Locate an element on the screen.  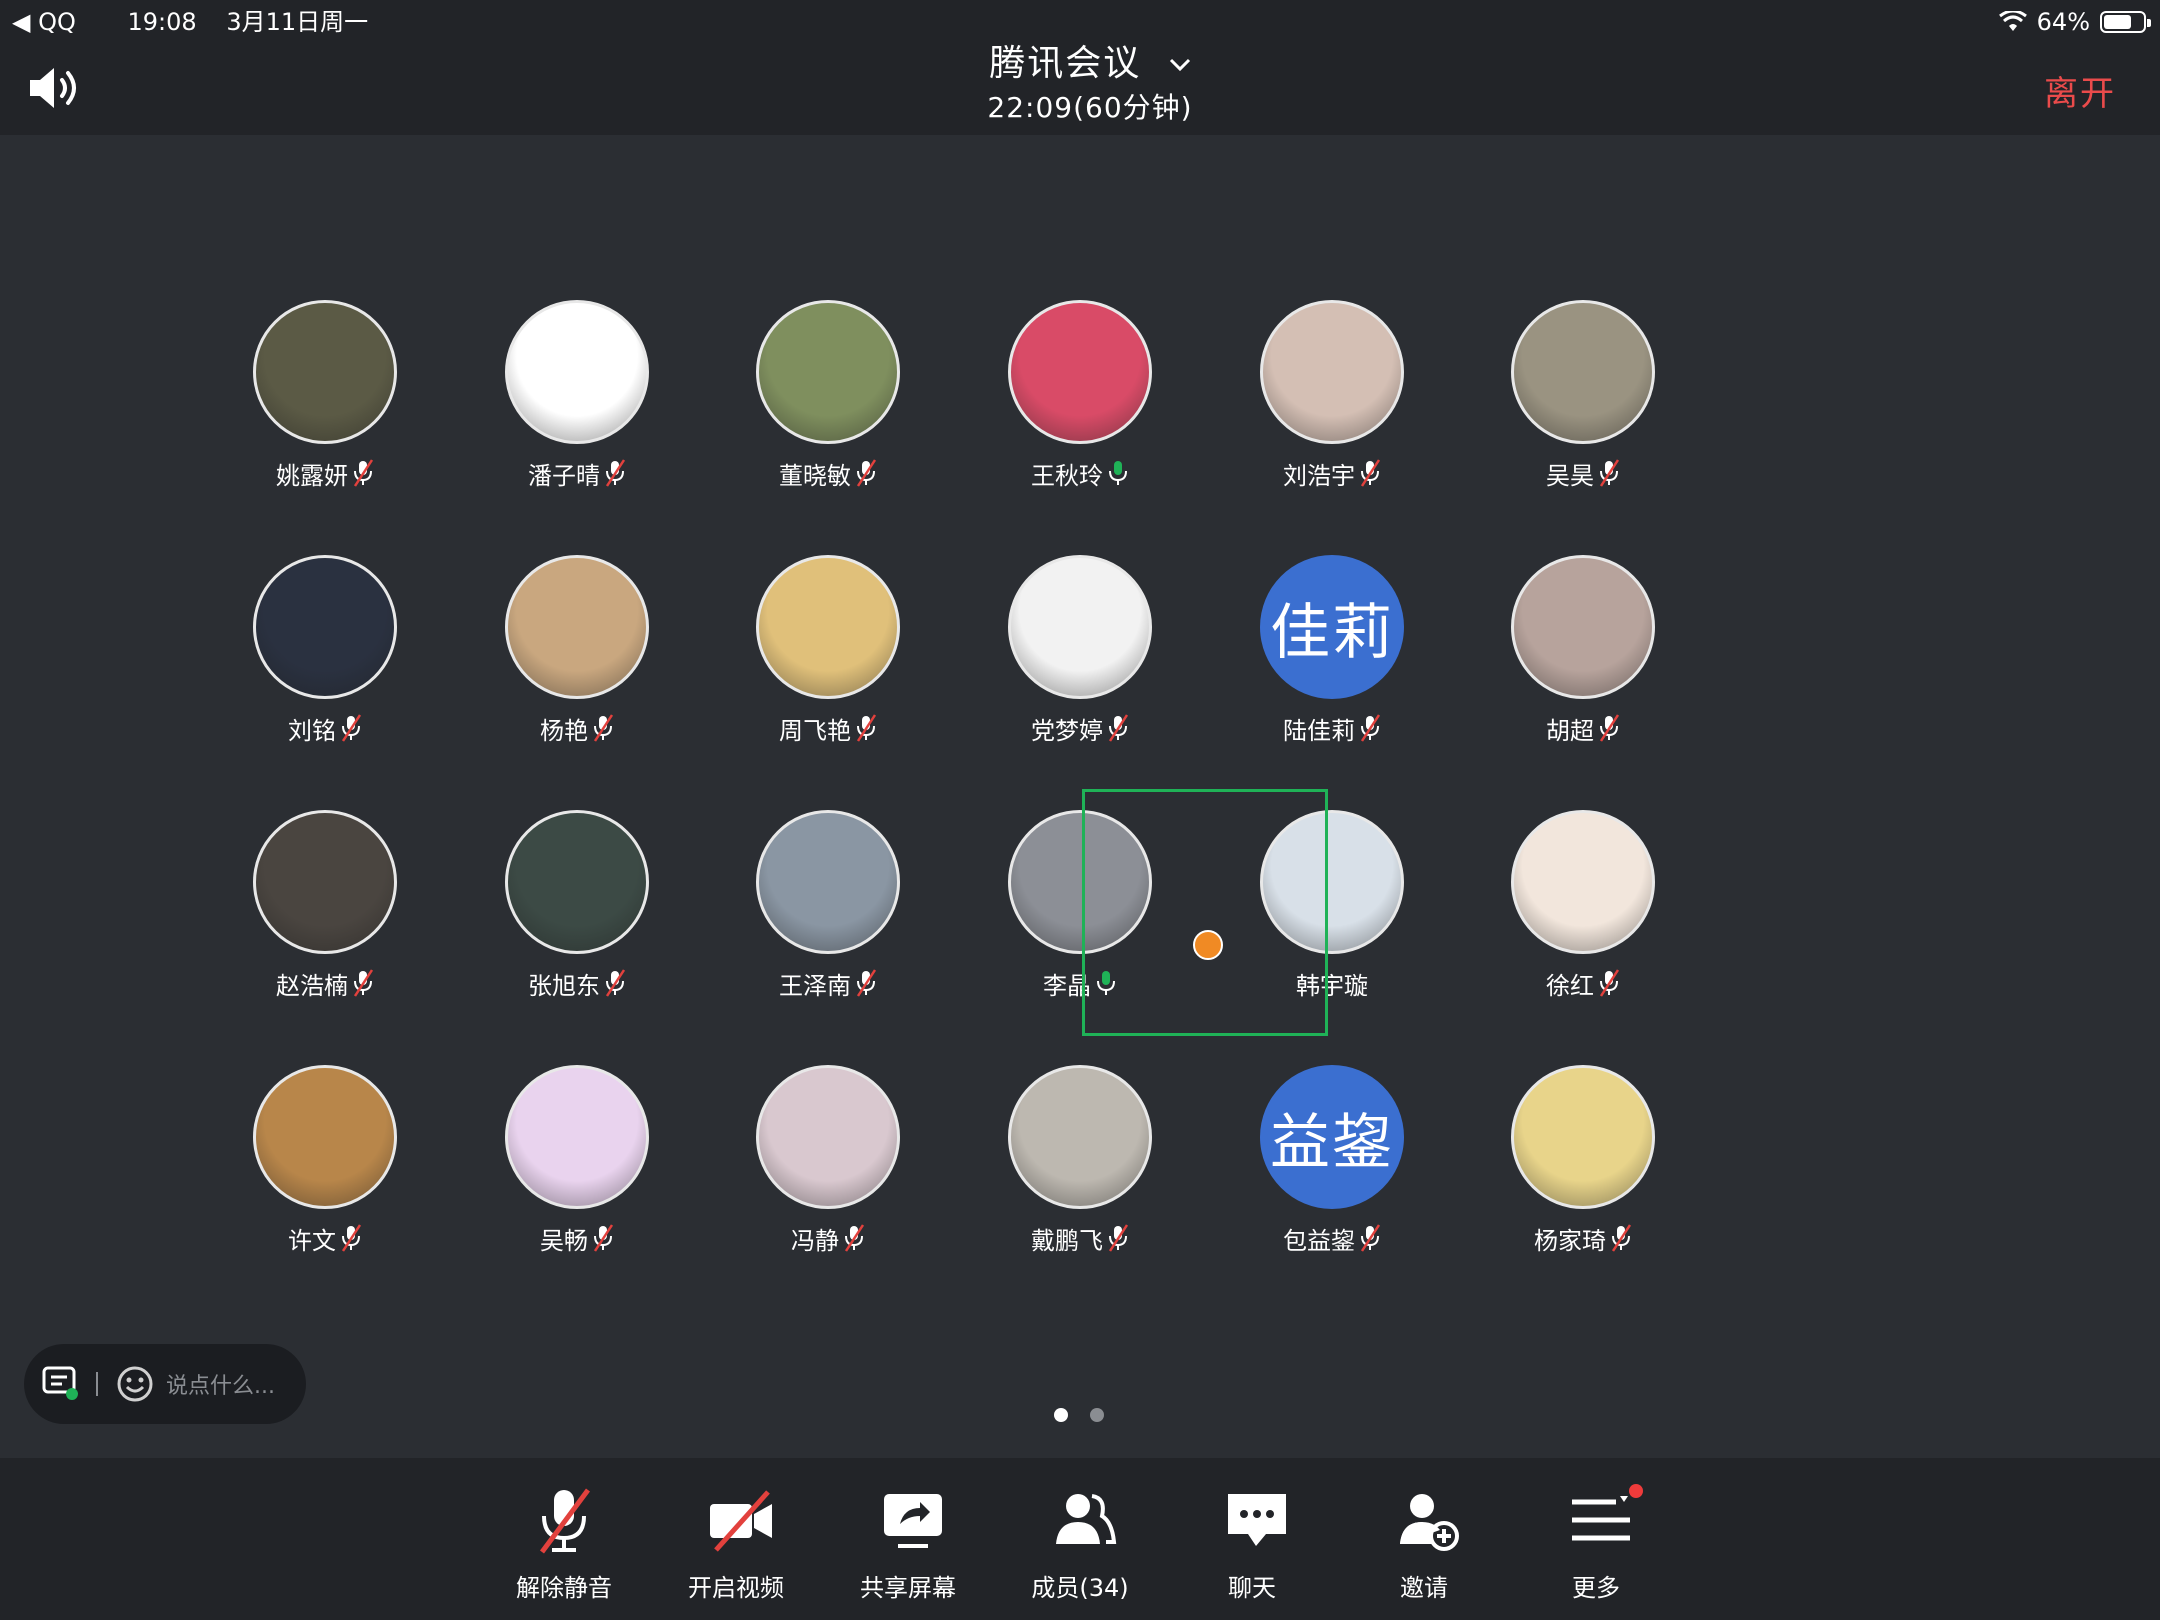
participant-tile: 周飞艳 is located at coordinates (828, 655).